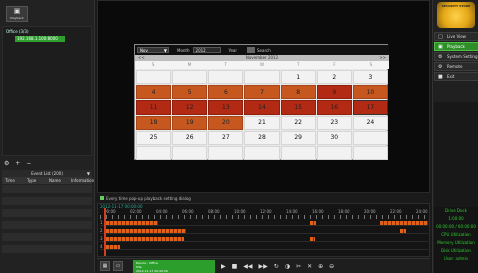 Image resolution: width=478 pixels, height=273 pixels. I want to click on calendar-day: 12, so click(190, 107).